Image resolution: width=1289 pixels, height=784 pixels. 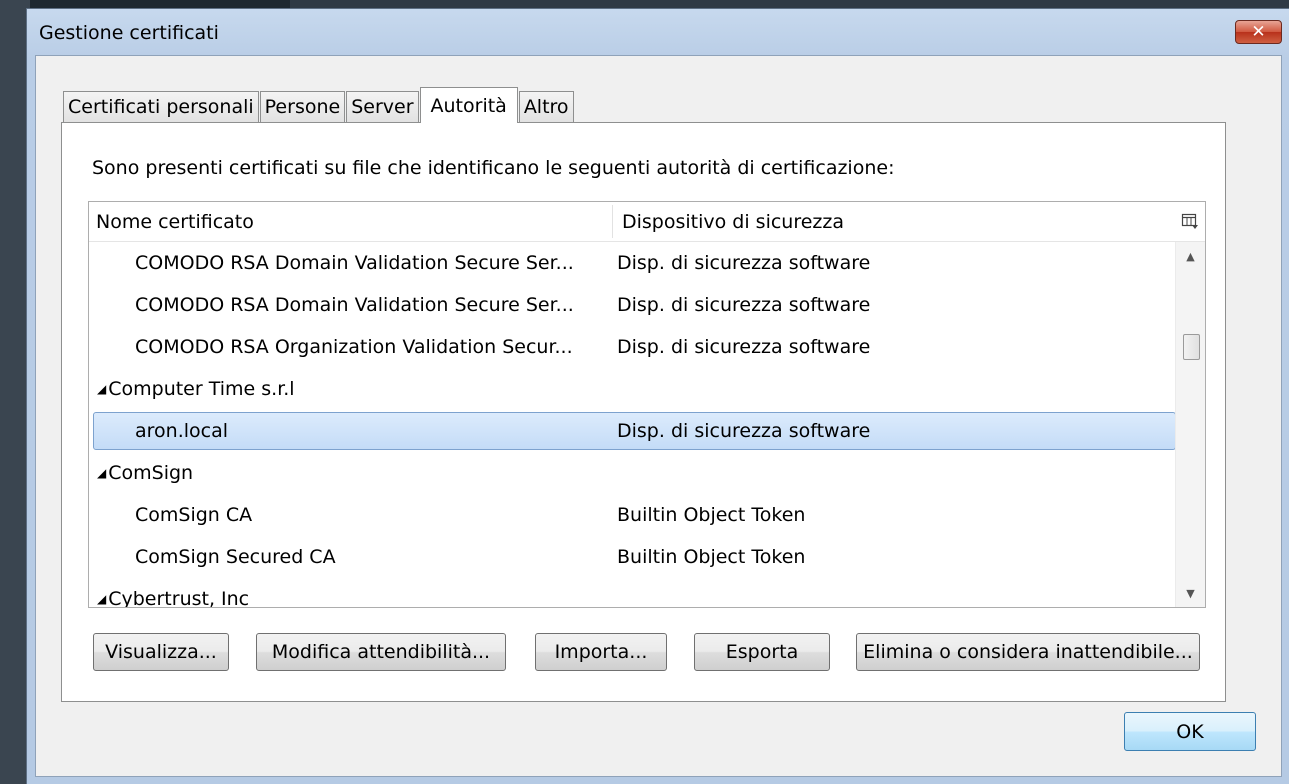 I want to click on group-label: ◢ Computer Time s.r.l, so click(x=196, y=389).